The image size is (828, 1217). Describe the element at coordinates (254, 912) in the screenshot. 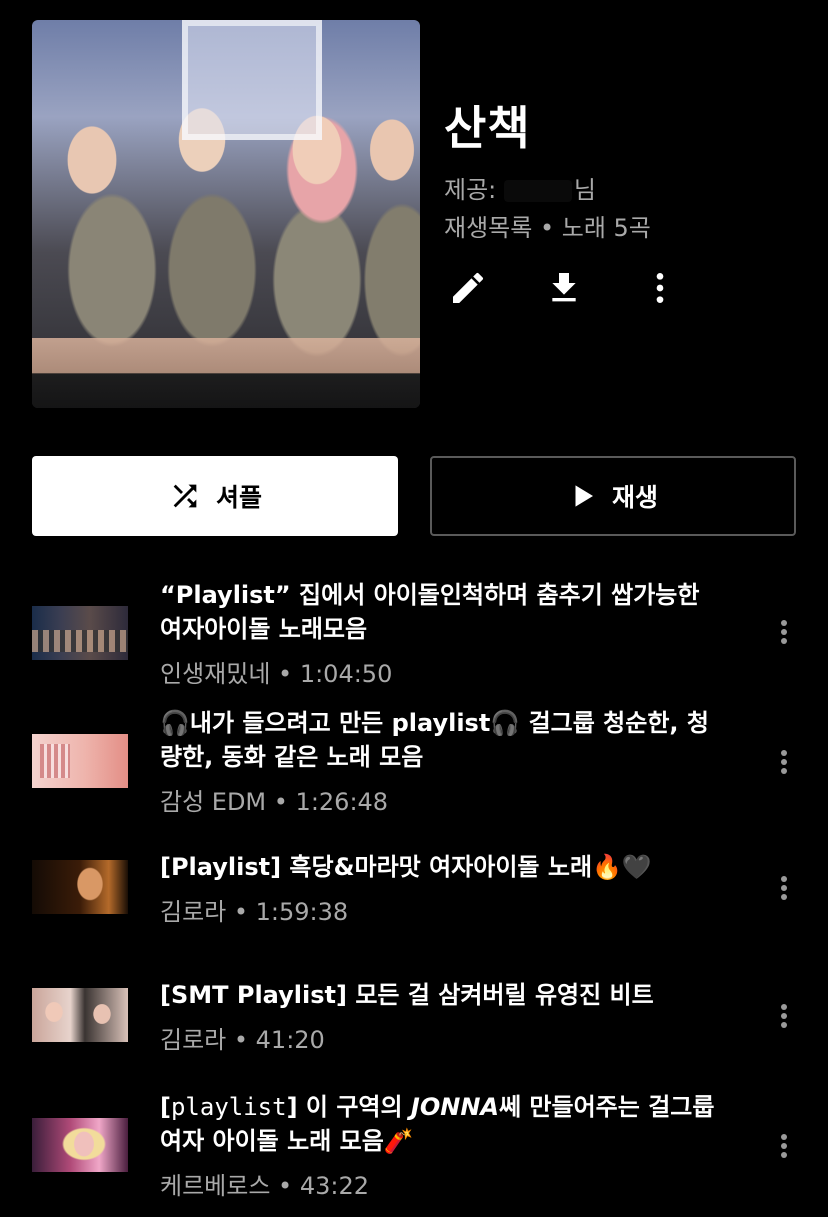

I see `song-subtitle: 김로라 • 1:59:38` at that location.